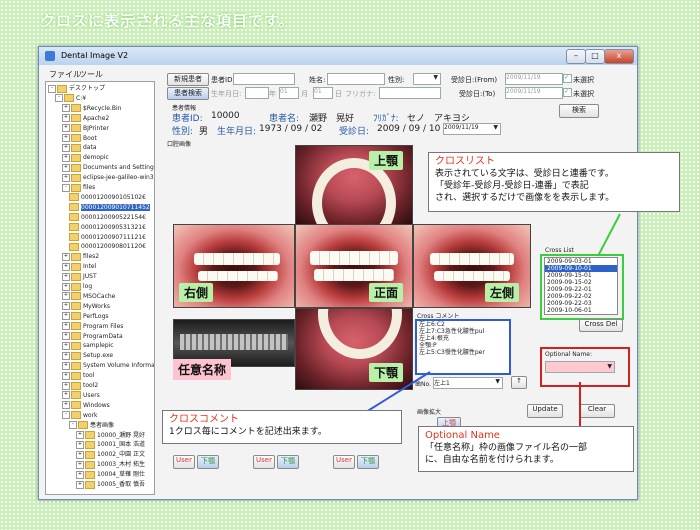 Image resolution: width=700 pixels, height=530 pixels. What do you see at coordinates (204, 419) in the screenshot?
I see `cross-comment-callout-title: クロスコメント` at bounding box center [204, 419].